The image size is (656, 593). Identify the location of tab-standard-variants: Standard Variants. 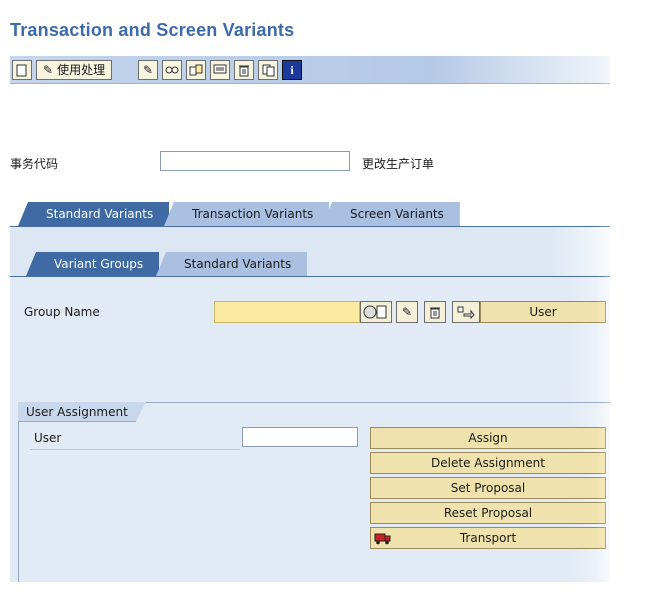
(94, 214).